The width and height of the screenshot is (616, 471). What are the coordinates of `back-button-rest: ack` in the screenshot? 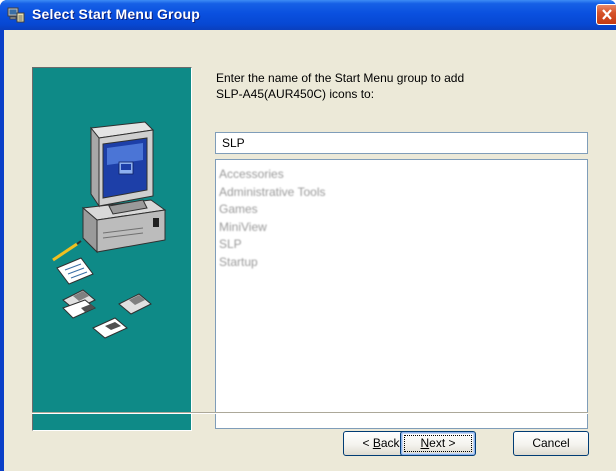 It's located at (390, 443).